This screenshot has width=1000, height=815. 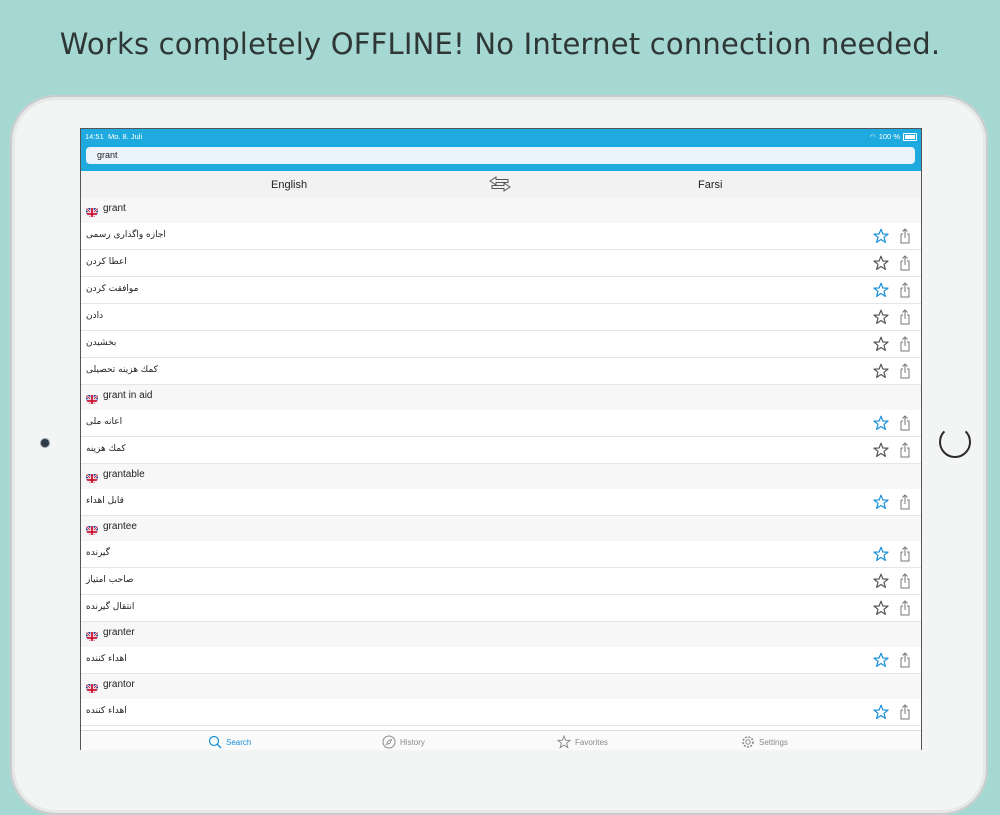 I want to click on translation-text: کمك هزینه, so click(x=106, y=449).